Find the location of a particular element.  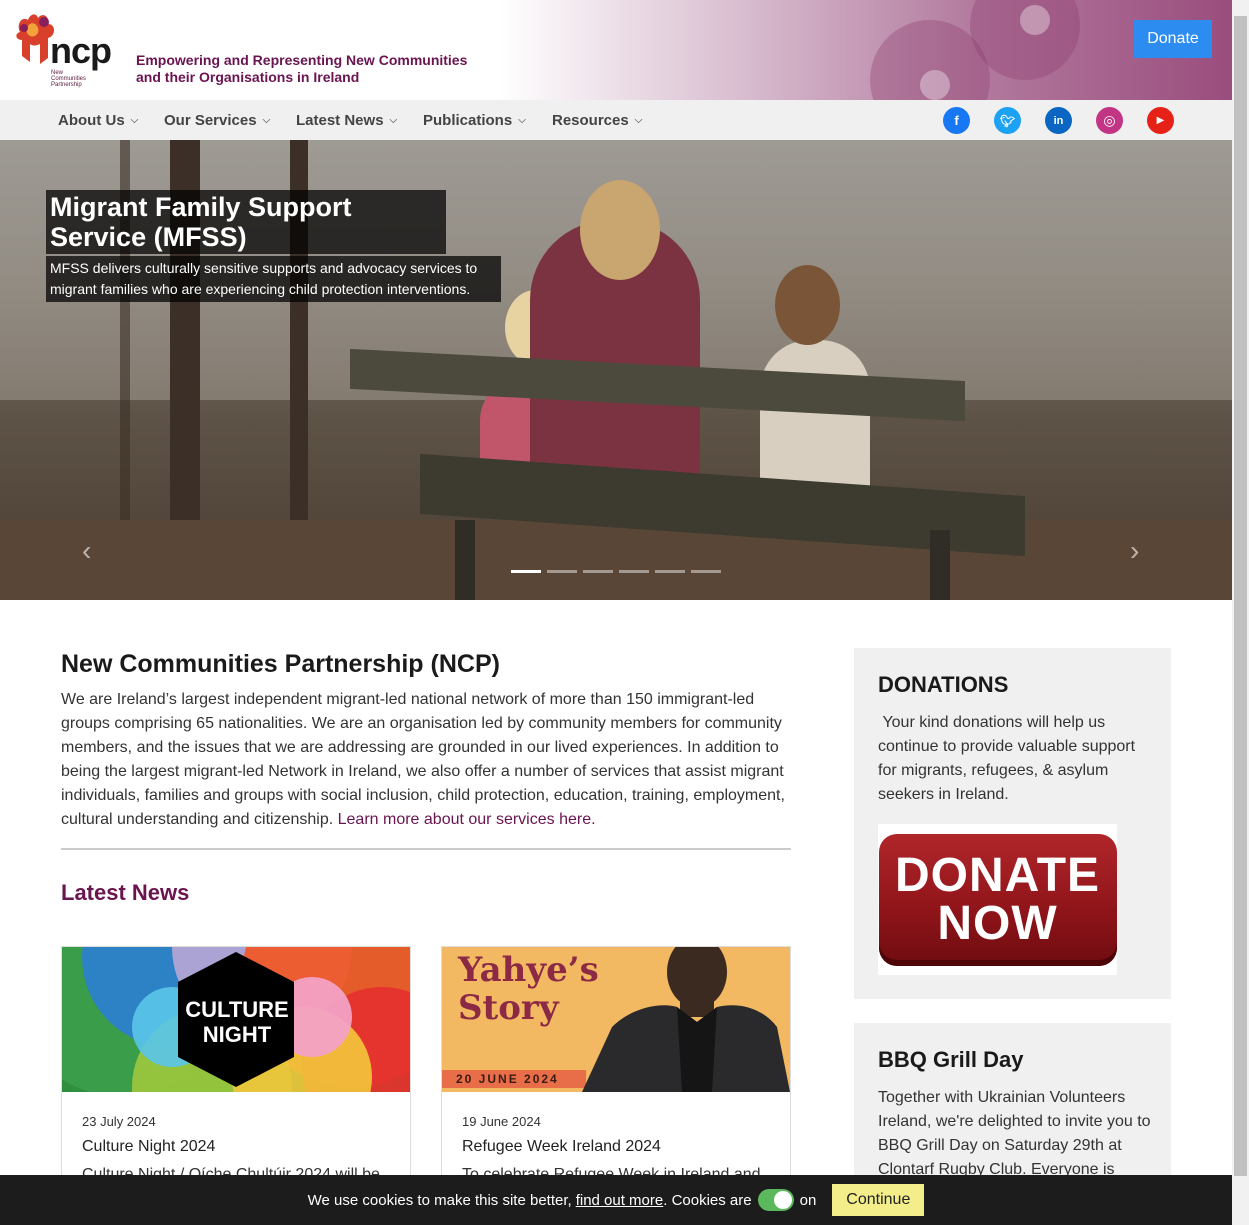

logo-wordmark: ncp is located at coordinates (81, 51).